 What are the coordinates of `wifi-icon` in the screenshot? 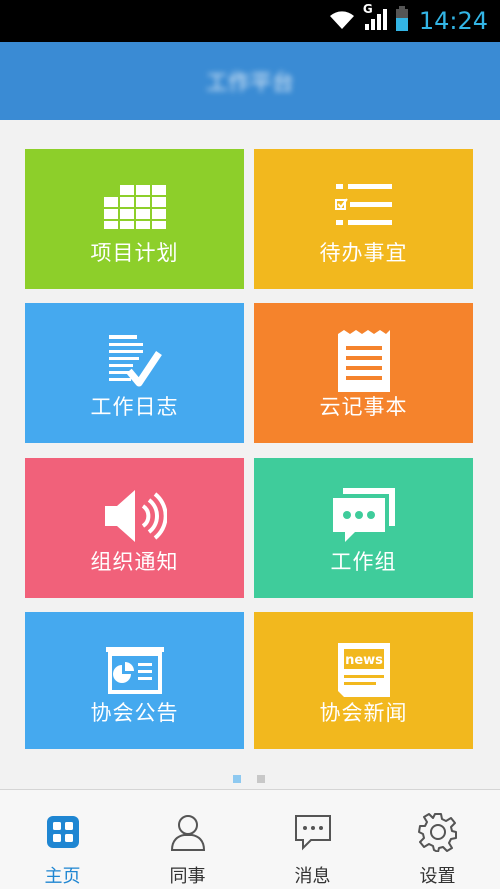 It's located at (342, 21).